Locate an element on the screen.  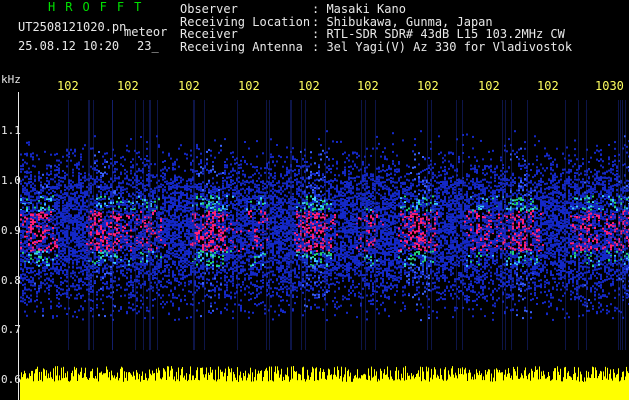
y-axis-unit: kHz is located at coordinates (11, 79).